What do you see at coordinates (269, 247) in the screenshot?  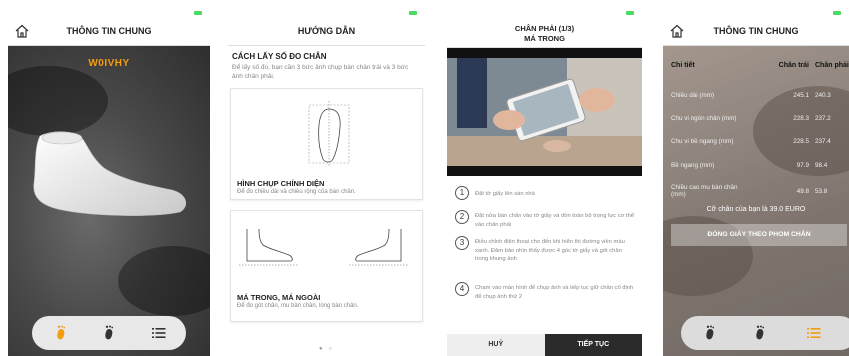 I see `foot-inner-side-illustration` at bounding box center [269, 247].